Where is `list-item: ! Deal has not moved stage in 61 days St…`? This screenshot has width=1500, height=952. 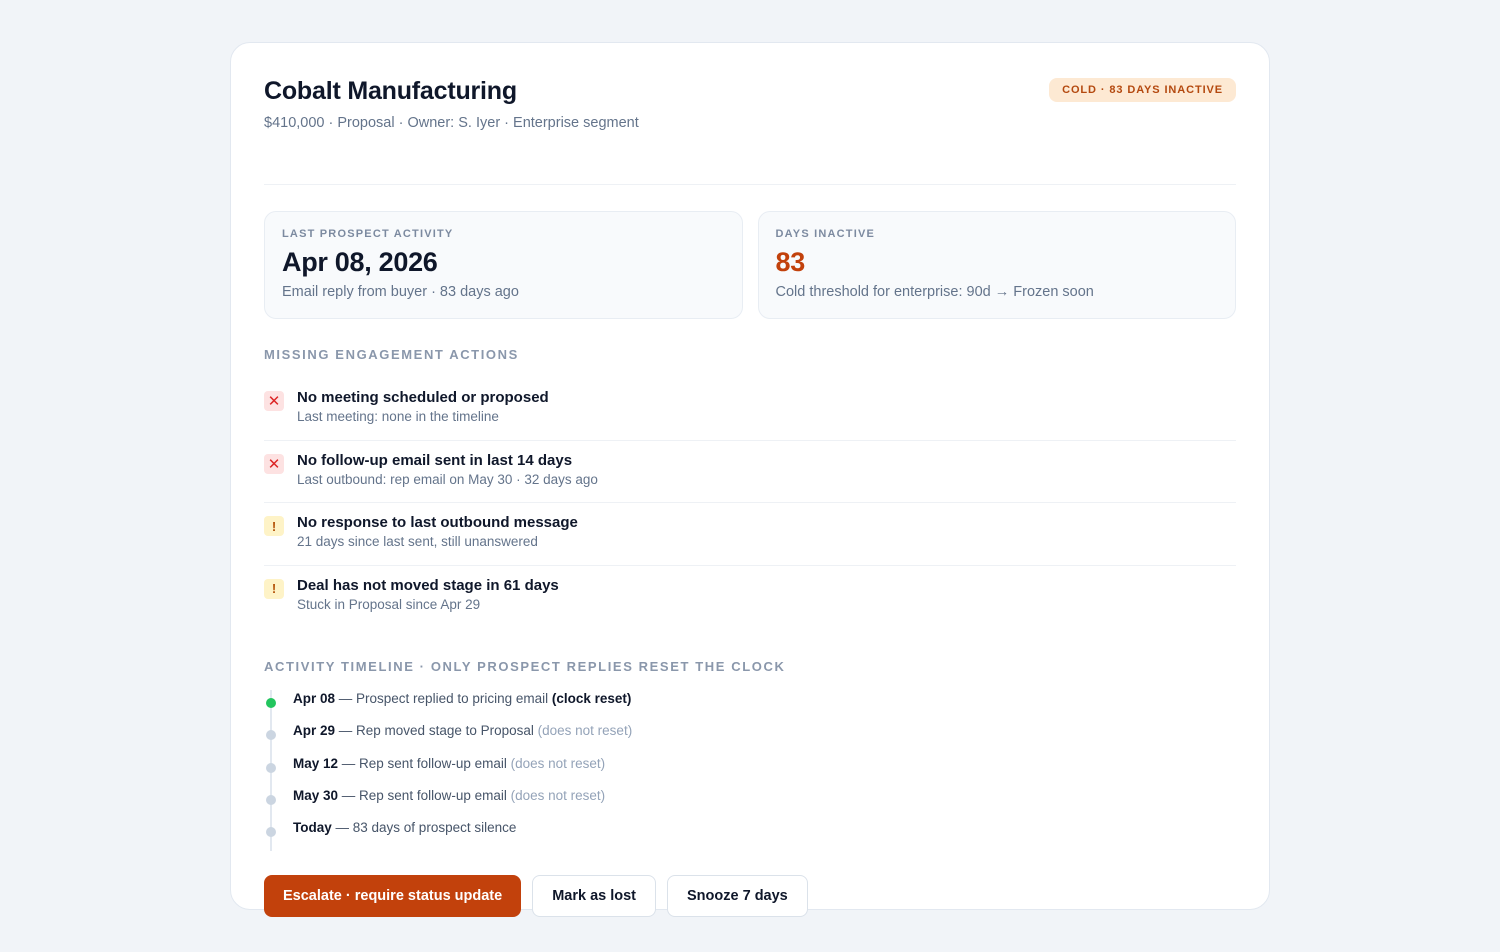
list-item: ! Deal has not moved stage in 61 days St… is located at coordinates (750, 597).